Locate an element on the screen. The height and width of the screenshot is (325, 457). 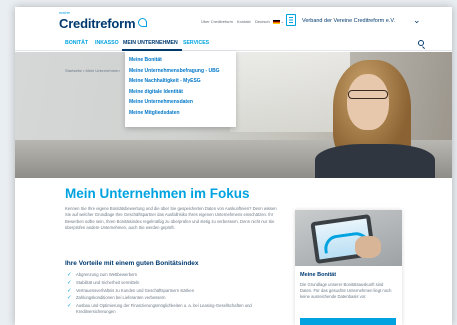
dropdown-item-nachhaltigkeit: Meine Nachhaltigkeit - MyESG is located at coordinates (180, 81).